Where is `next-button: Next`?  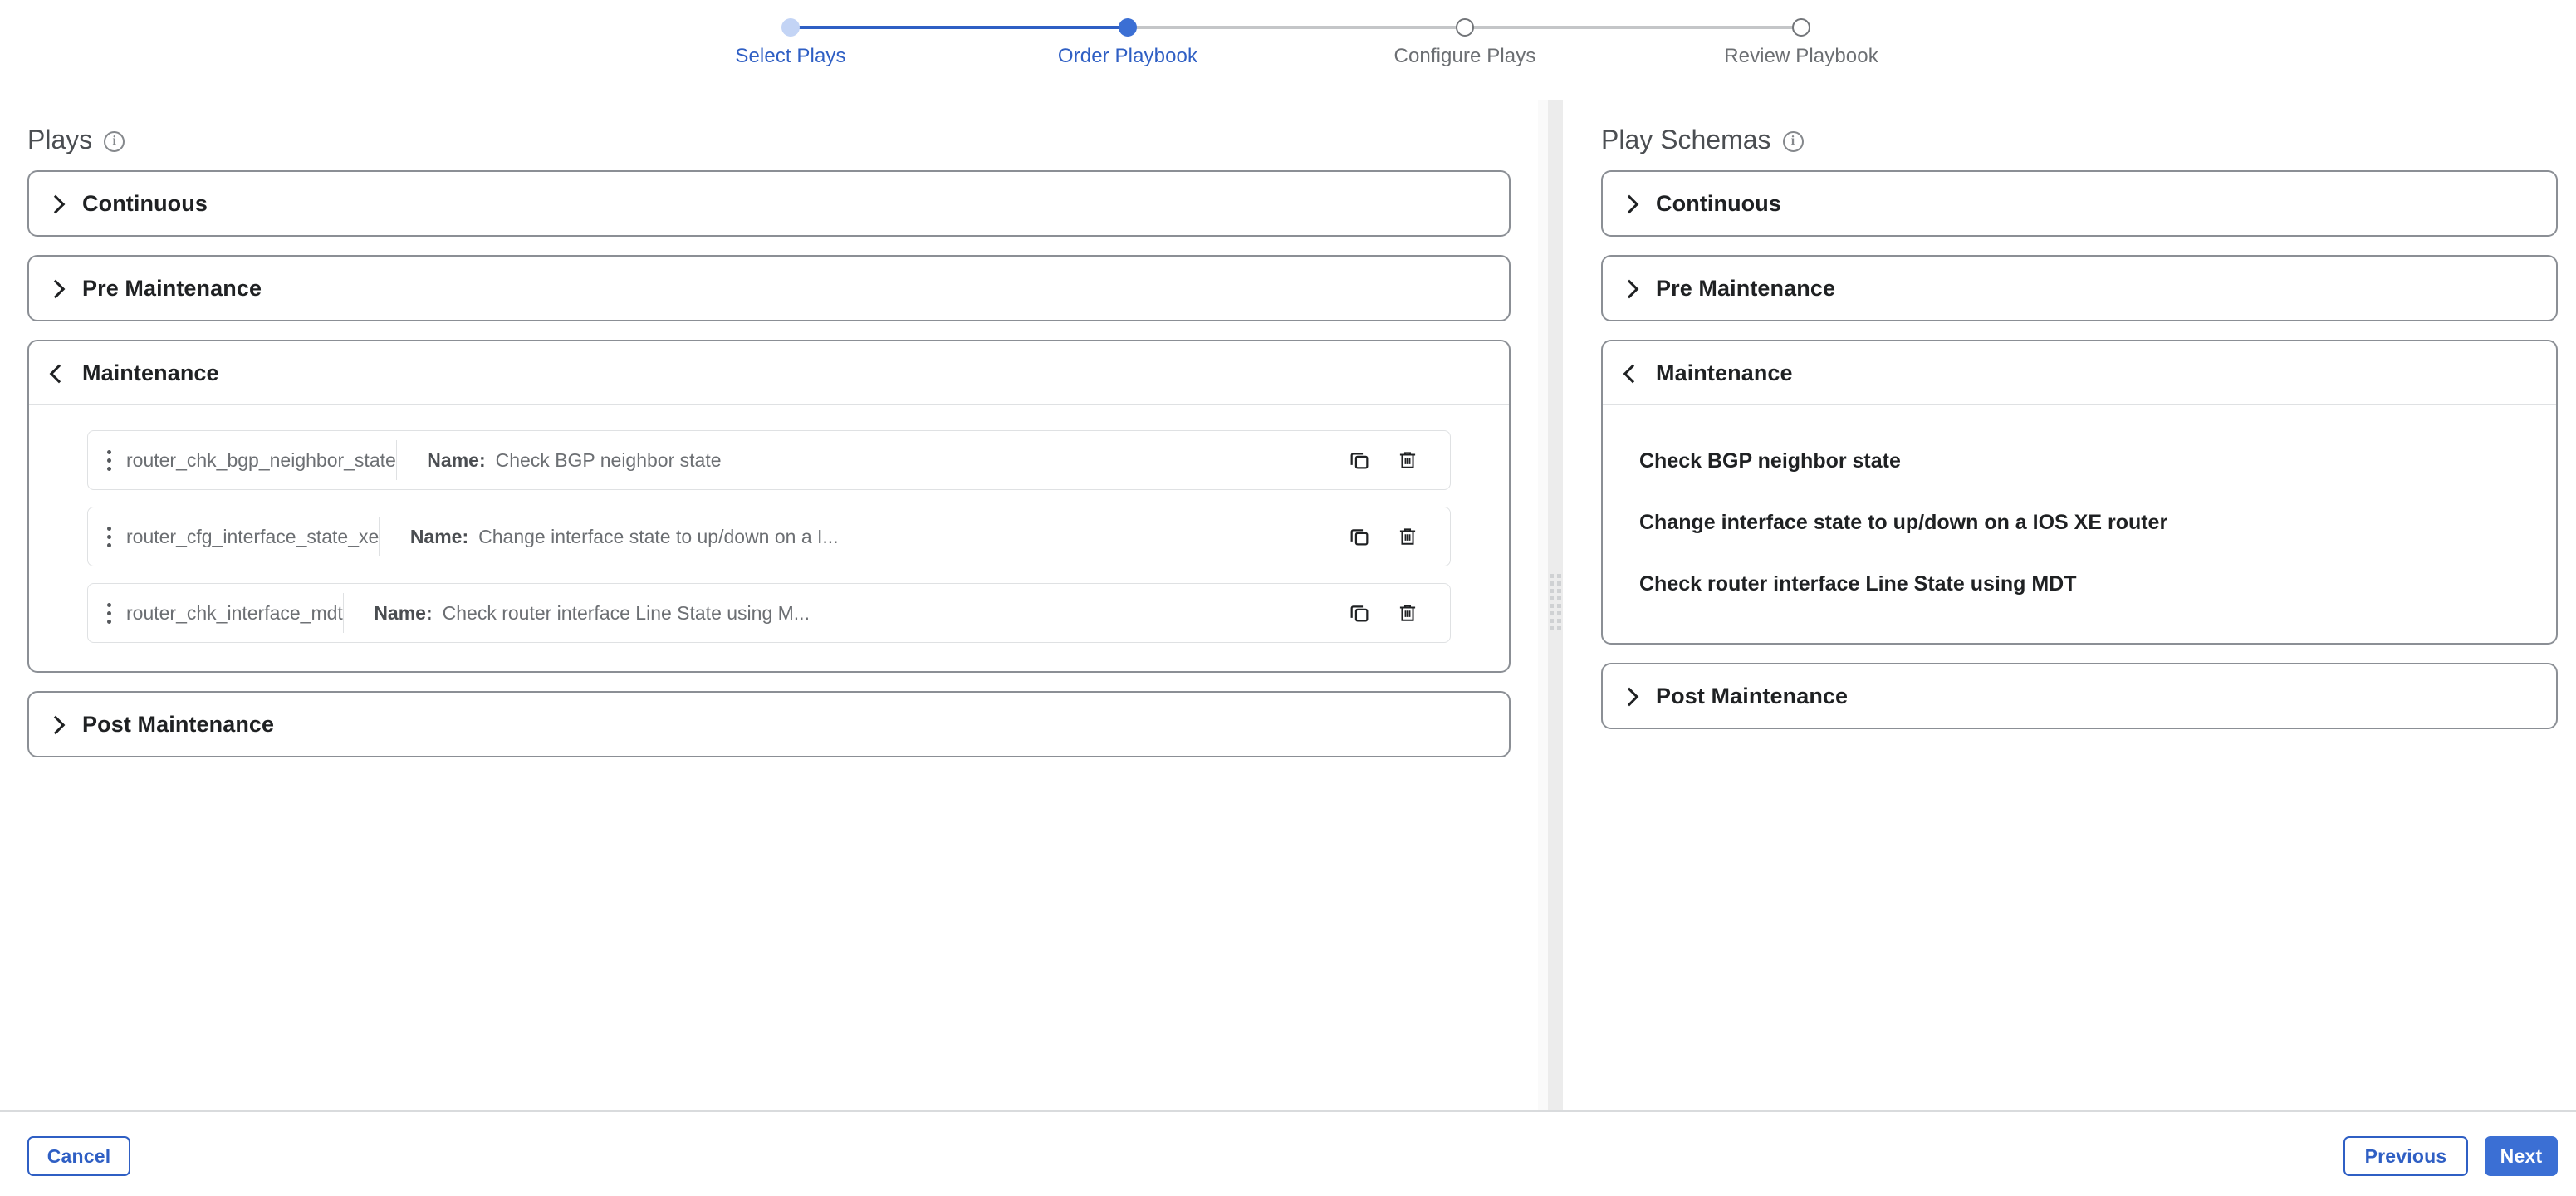 next-button: Next is located at coordinates (2521, 1156).